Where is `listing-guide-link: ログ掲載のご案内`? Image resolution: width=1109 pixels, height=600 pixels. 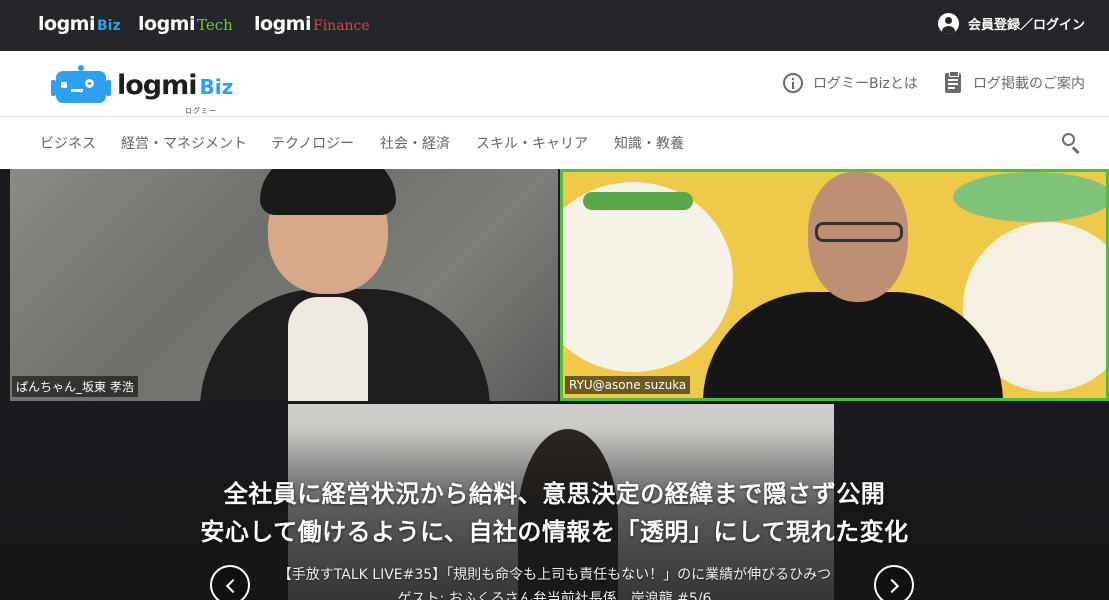 listing-guide-link: ログ掲載のご案内 is located at coordinates (1015, 82).